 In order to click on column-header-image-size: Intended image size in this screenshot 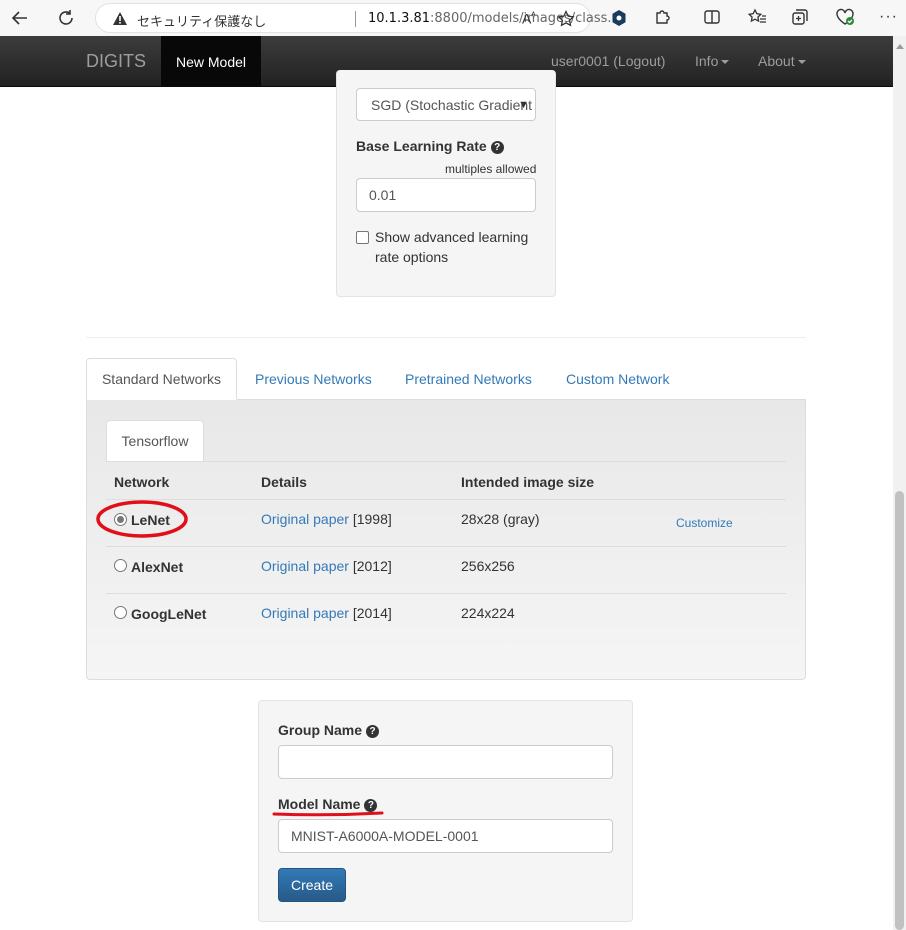, I will do `click(528, 482)`.